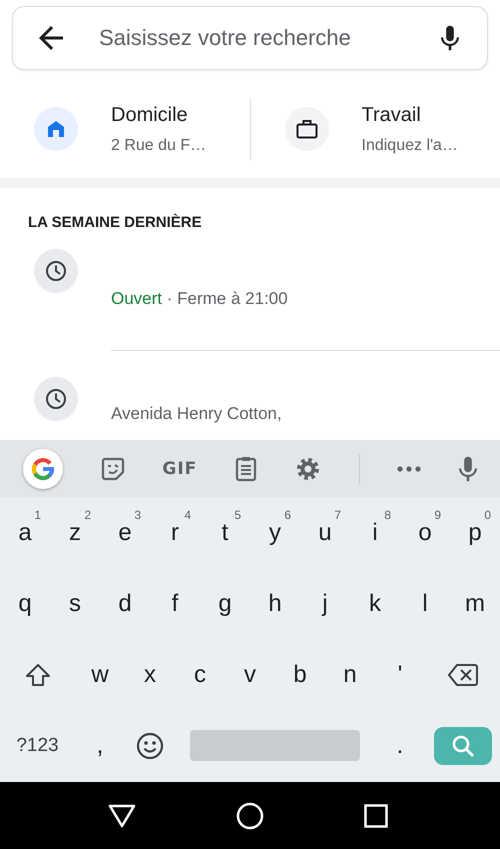 This screenshot has width=500, height=849. I want to click on key: a 1, so click(25, 532).